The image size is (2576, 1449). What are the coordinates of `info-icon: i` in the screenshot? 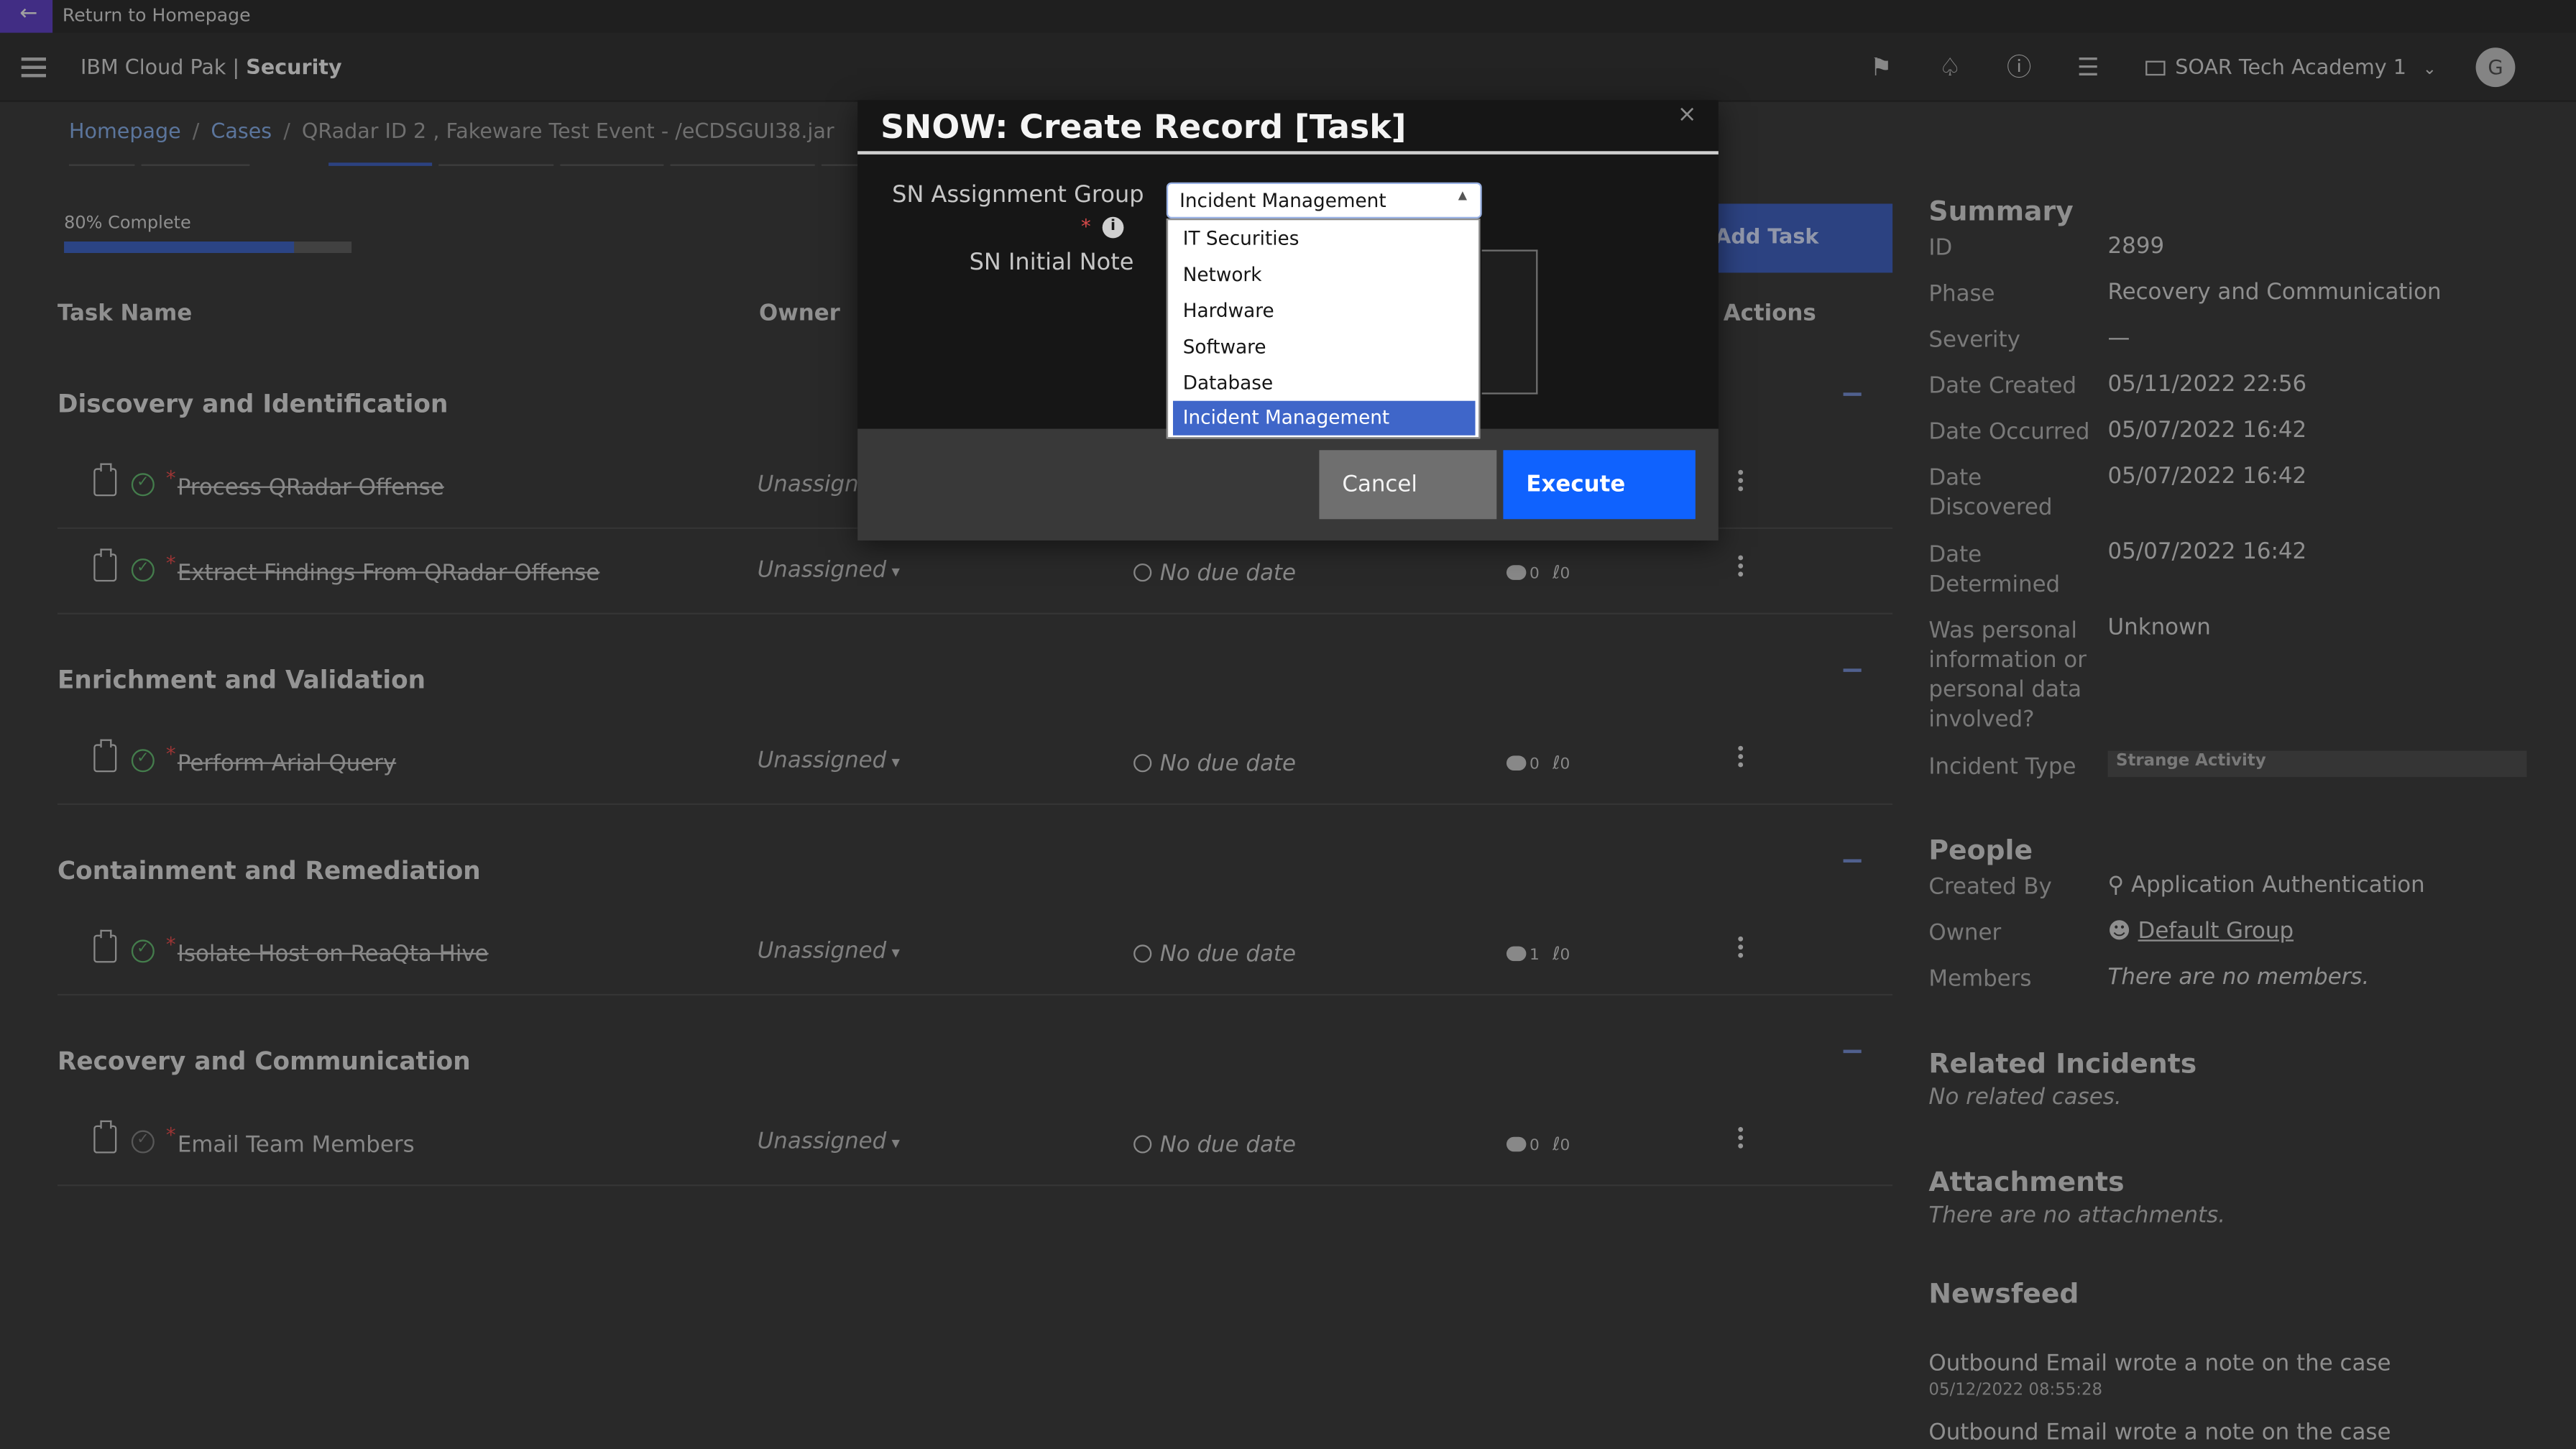 It's located at (1113, 227).